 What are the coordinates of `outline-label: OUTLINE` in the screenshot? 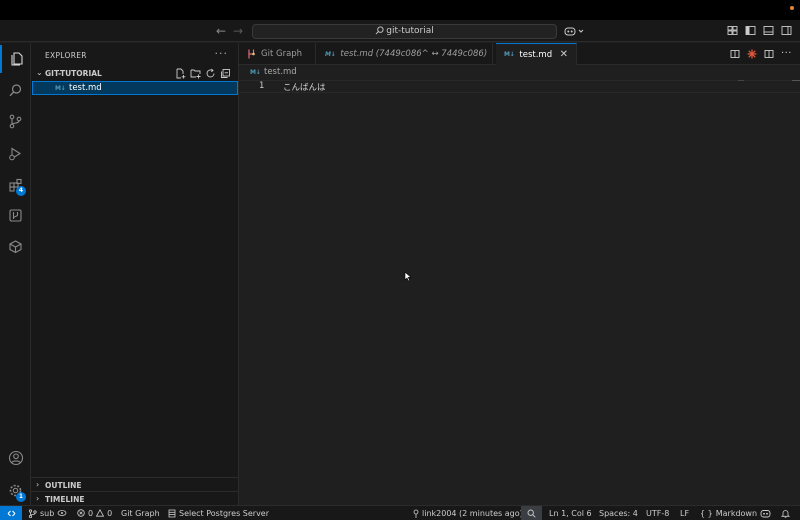 It's located at (63, 485).